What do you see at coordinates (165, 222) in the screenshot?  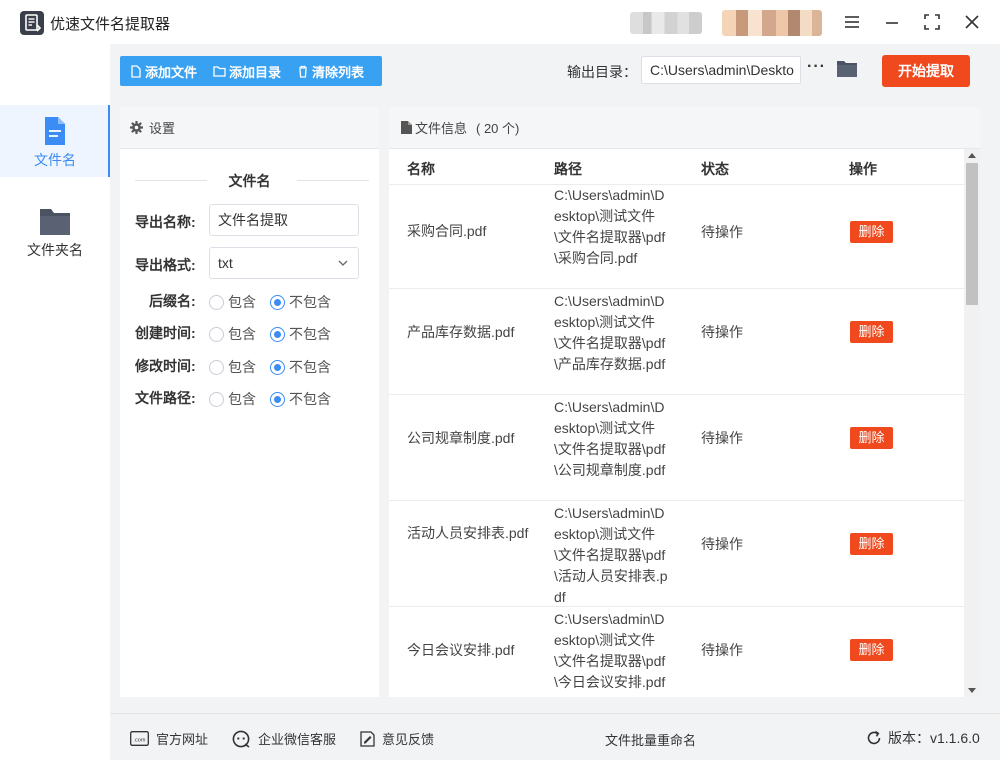 I see `export-name-label: 导出名称:` at bounding box center [165, 222].